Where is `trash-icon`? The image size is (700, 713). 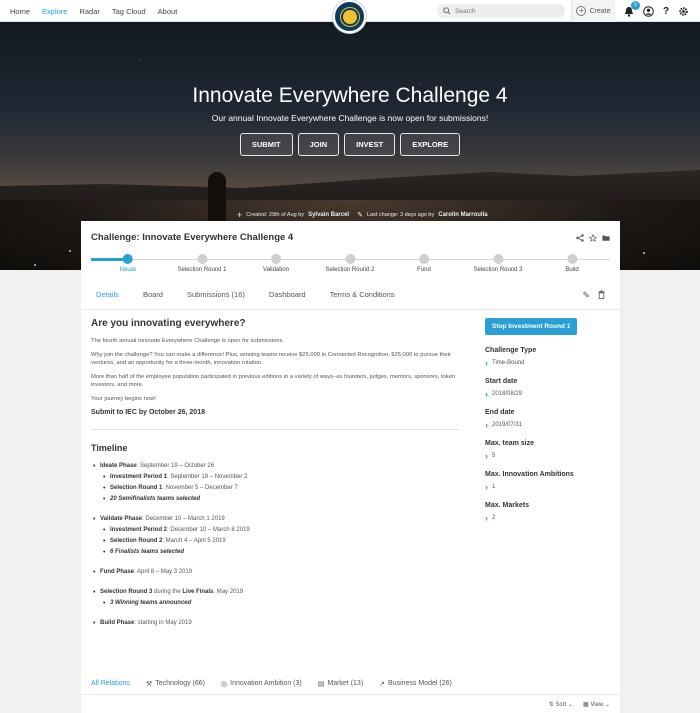 trash-icon is located at coordinates (601, 295).